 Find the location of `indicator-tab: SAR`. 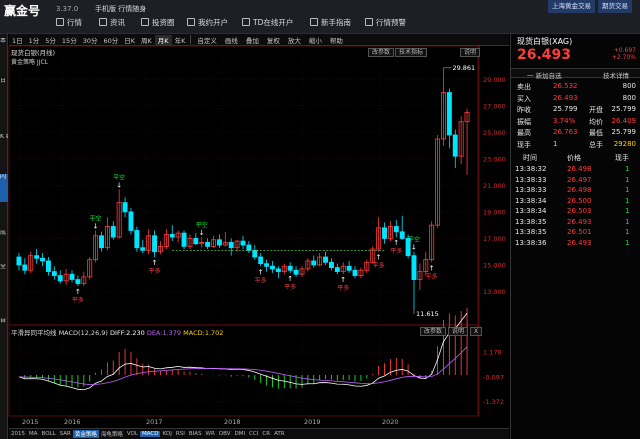

indicator-tab: SAR is located at coordinates (65, 434).